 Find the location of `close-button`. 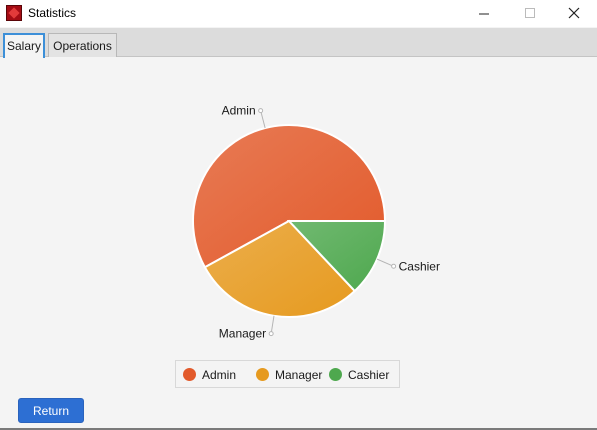

close-button is located at coordinates (574, 13).